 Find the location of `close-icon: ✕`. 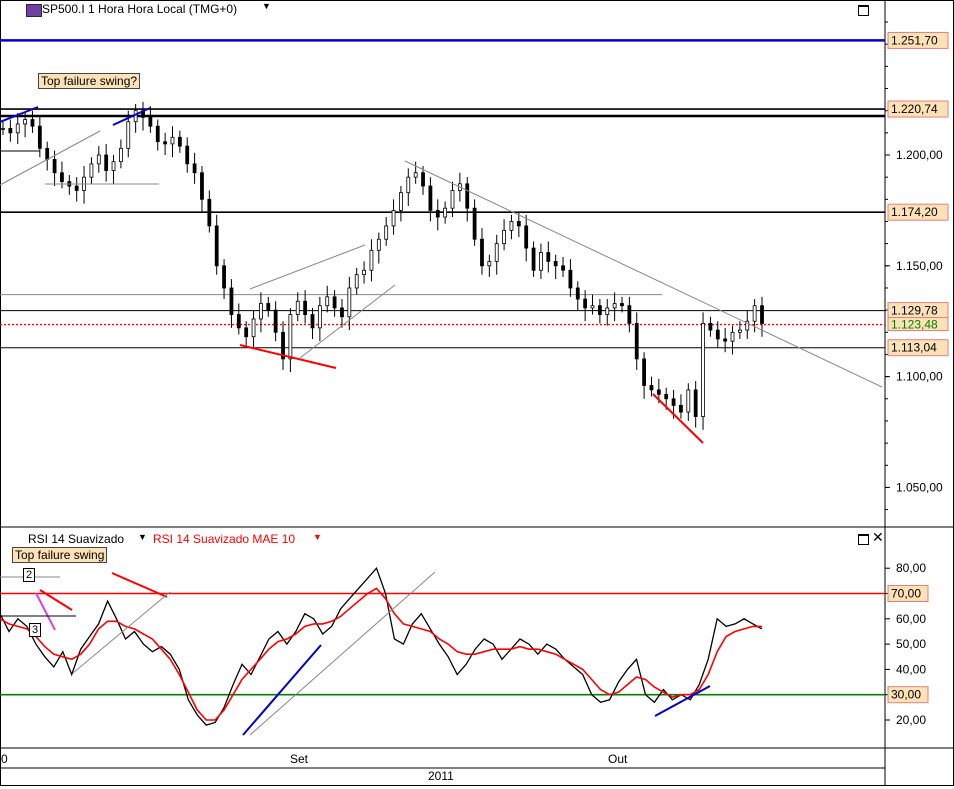

close-icon: ✕ is located at coordinates (878, 537).